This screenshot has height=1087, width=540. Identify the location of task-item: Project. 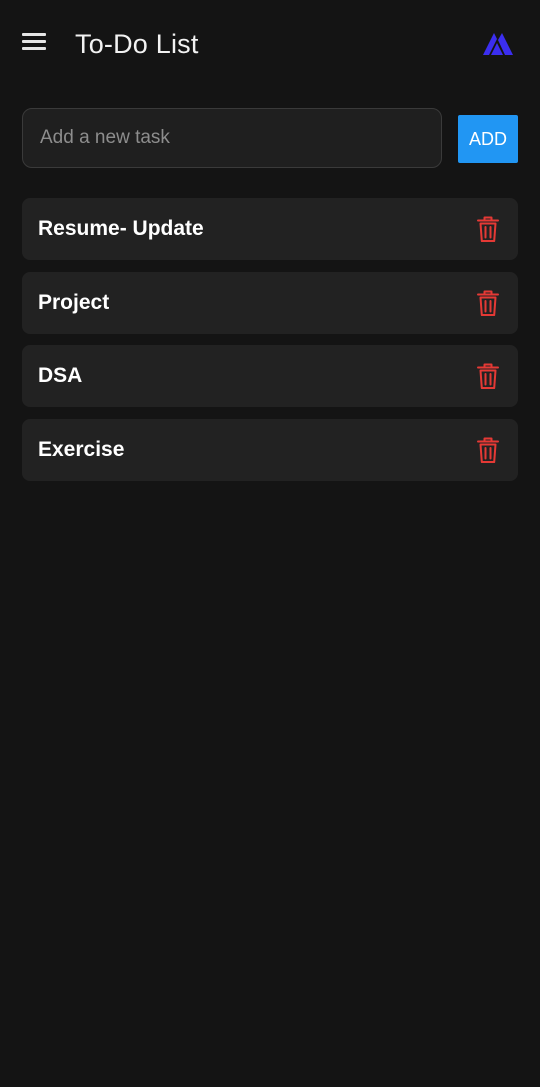
(270, 302).